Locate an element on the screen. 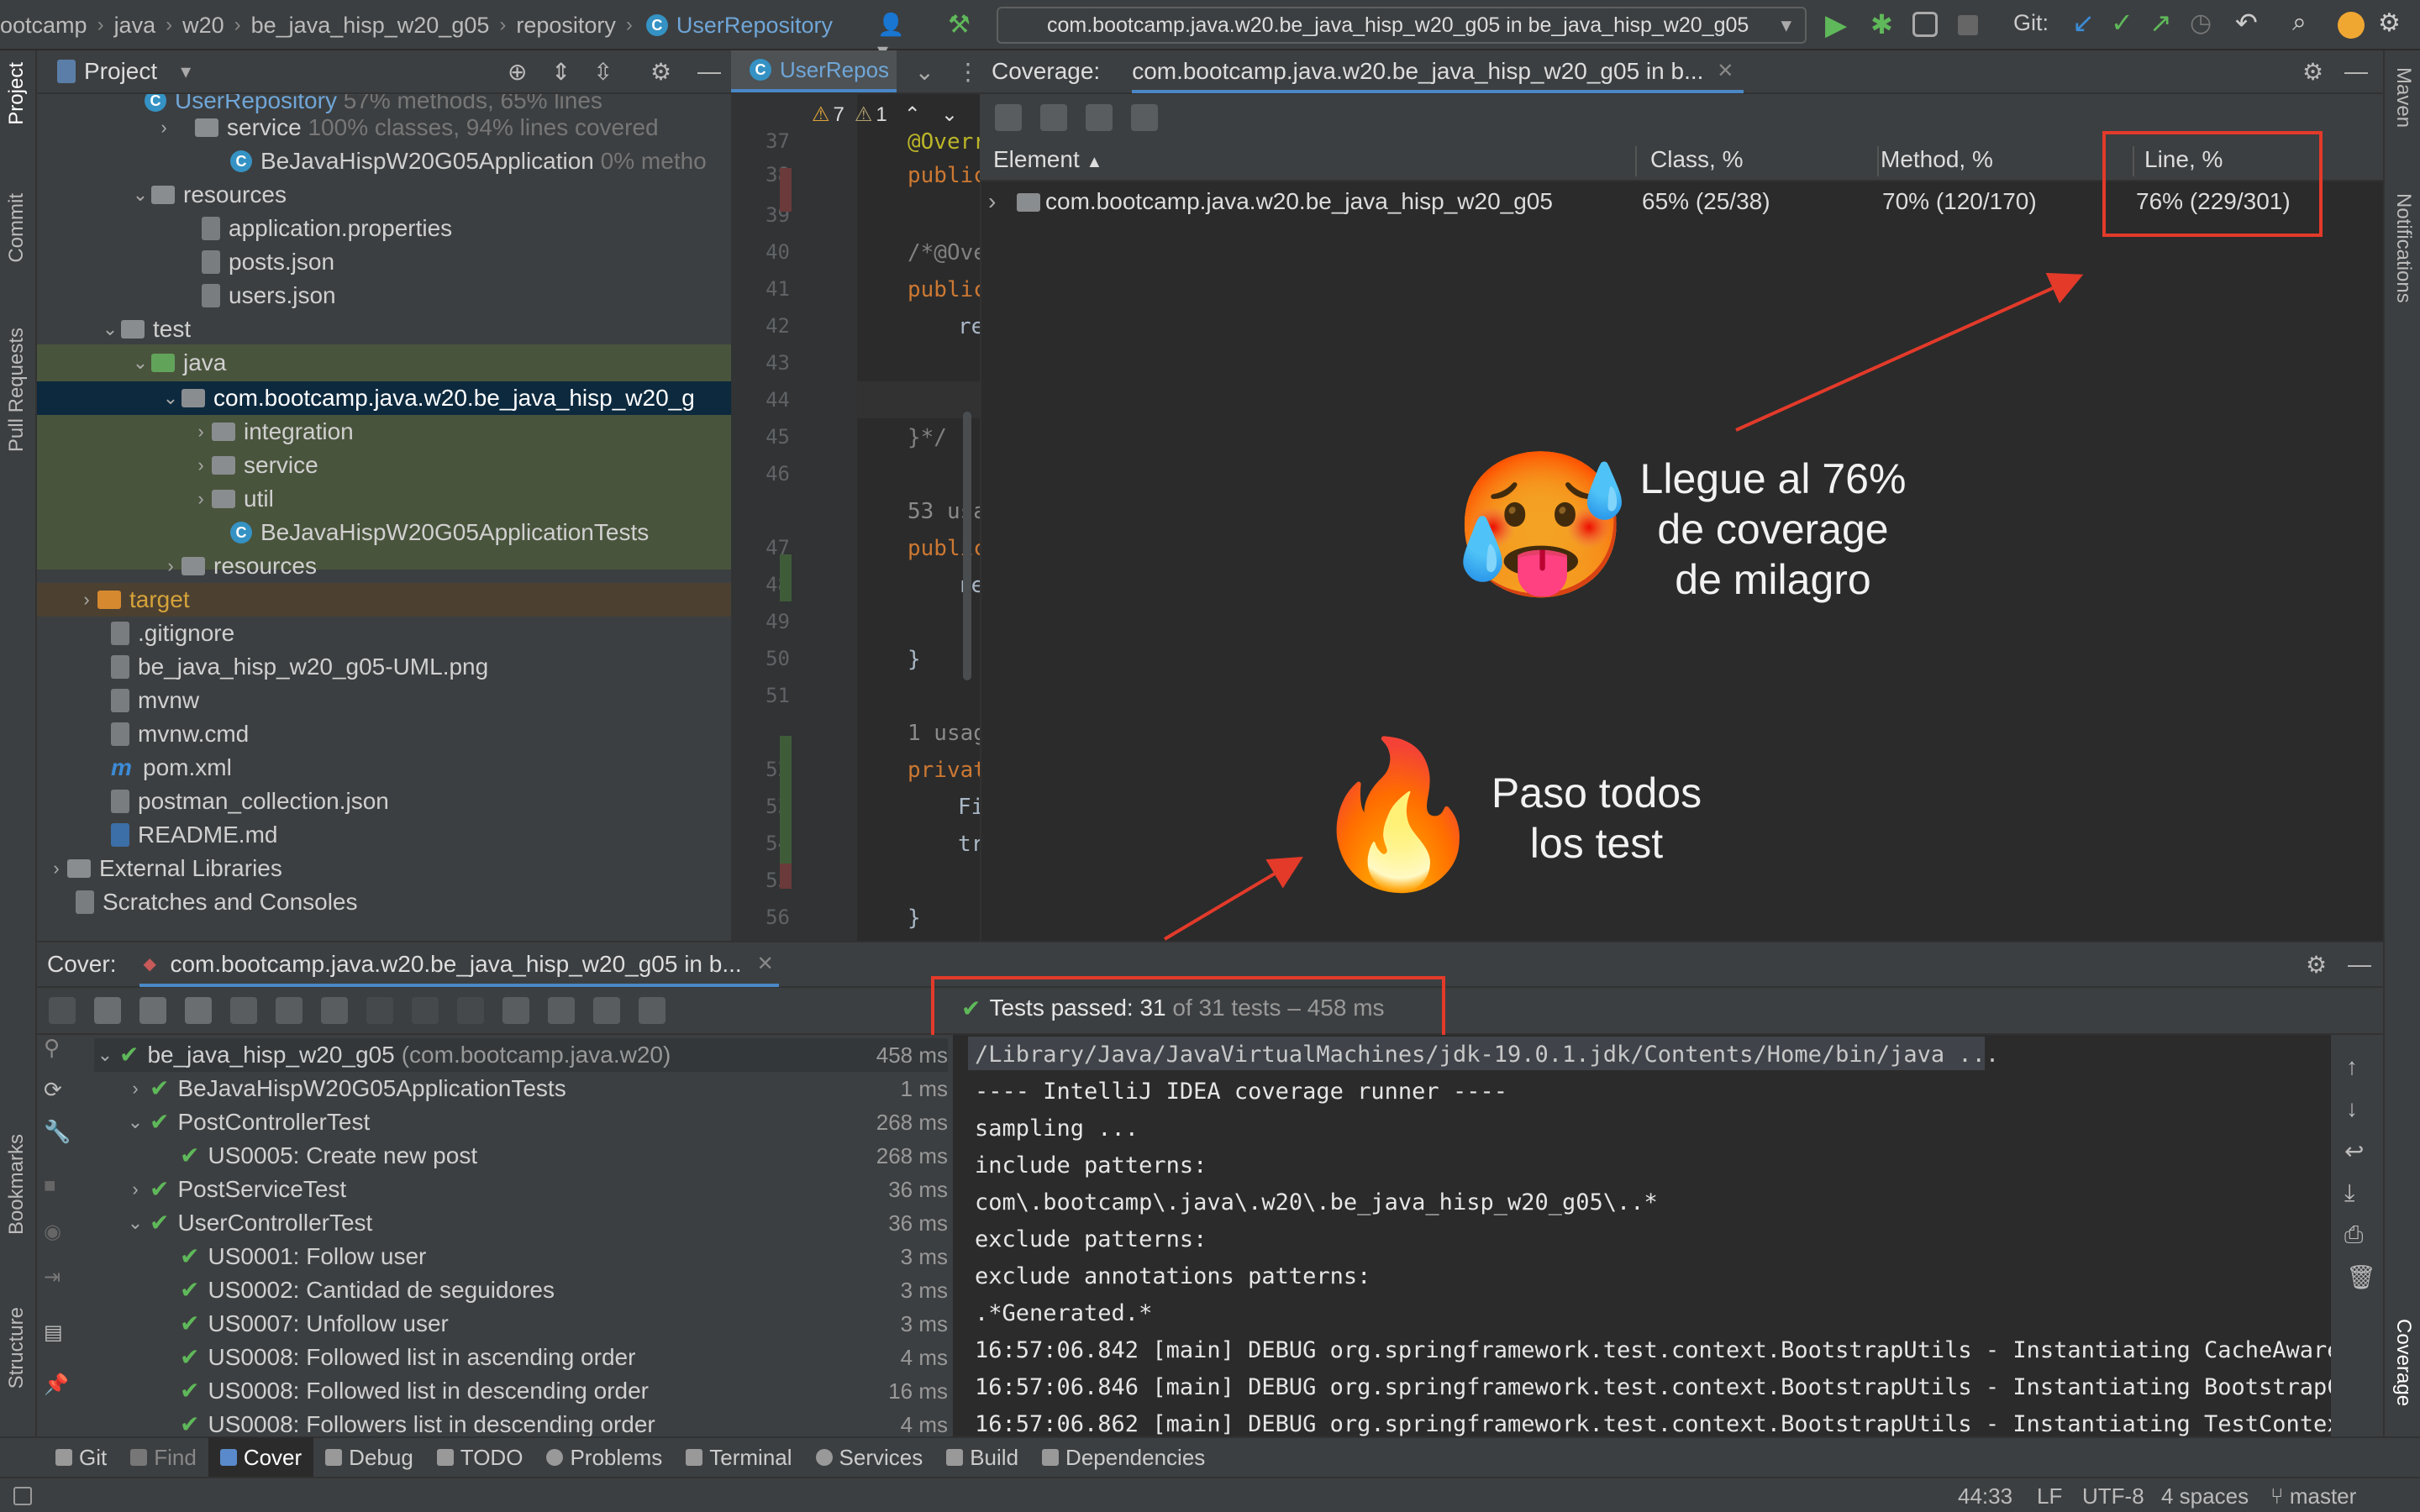 Image resolution: width=2420 pixels, height=1512 pixels. stop-icon: ■ is located at coordinates (60, 1197).